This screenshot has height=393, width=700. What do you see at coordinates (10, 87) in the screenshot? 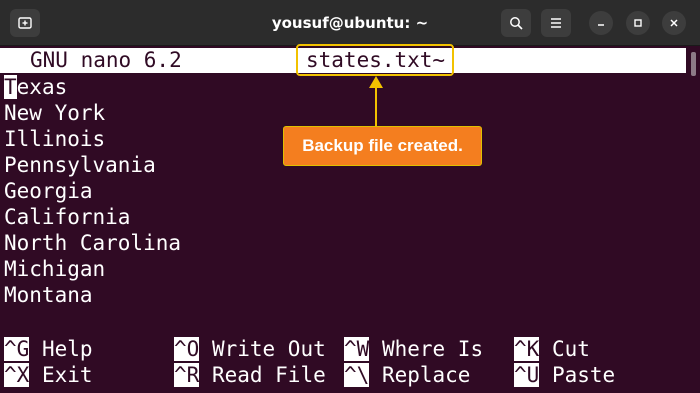
I see `text-cursor: T` at bounding box center [10, 87].